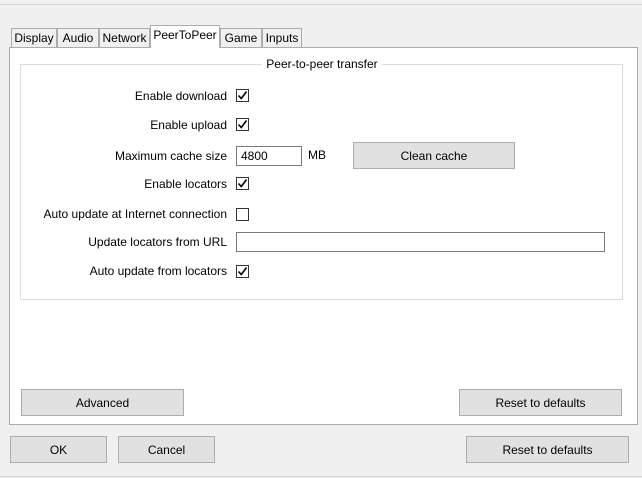  What do you see at coordinates (322, 64) in the screenshot?
I see `groupbox-title: Peer-to-peer transfer` at bounding box center [322, 64].